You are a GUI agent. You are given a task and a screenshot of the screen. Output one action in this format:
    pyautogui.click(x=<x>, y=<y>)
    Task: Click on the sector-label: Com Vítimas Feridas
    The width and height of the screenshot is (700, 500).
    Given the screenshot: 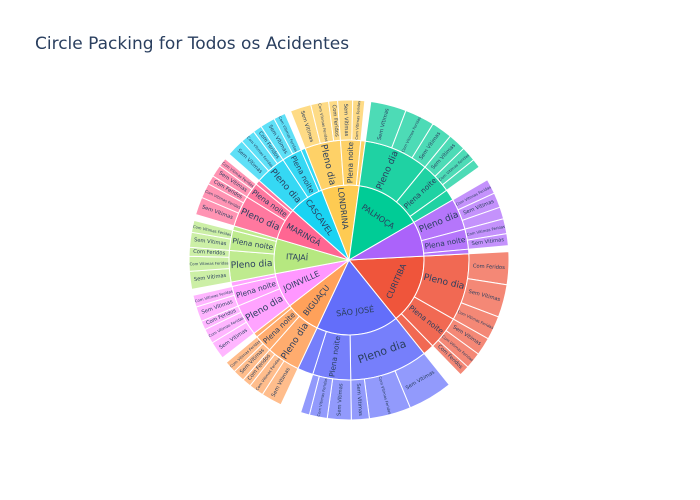 What is the action you would take?
    pyautogui.click(x=209, y=263)
    